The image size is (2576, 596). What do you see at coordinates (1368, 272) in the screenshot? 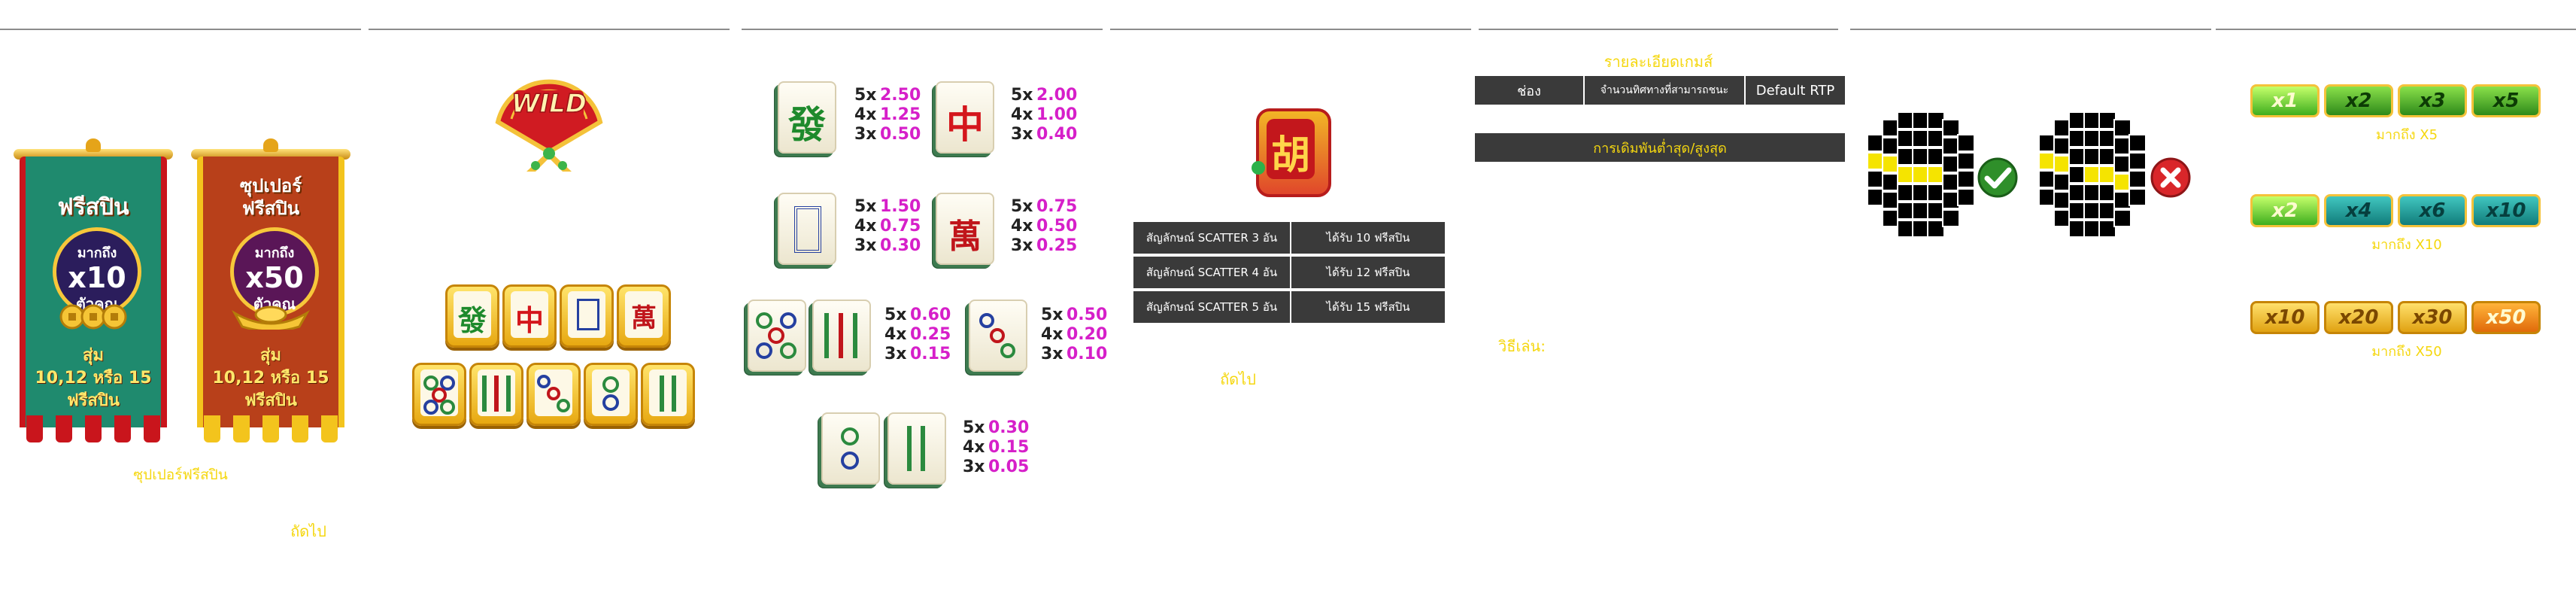
I see `scatter-table-cell: ได้รับ 12 ฟรีสปิน` at bounding box center [1368, 272].